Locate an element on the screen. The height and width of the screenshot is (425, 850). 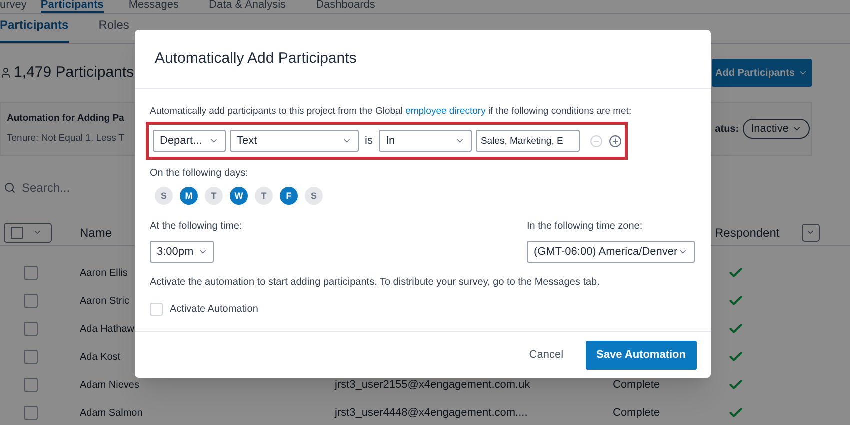
nav-tab: Data & Analysis is located at coordinates (247, 6).